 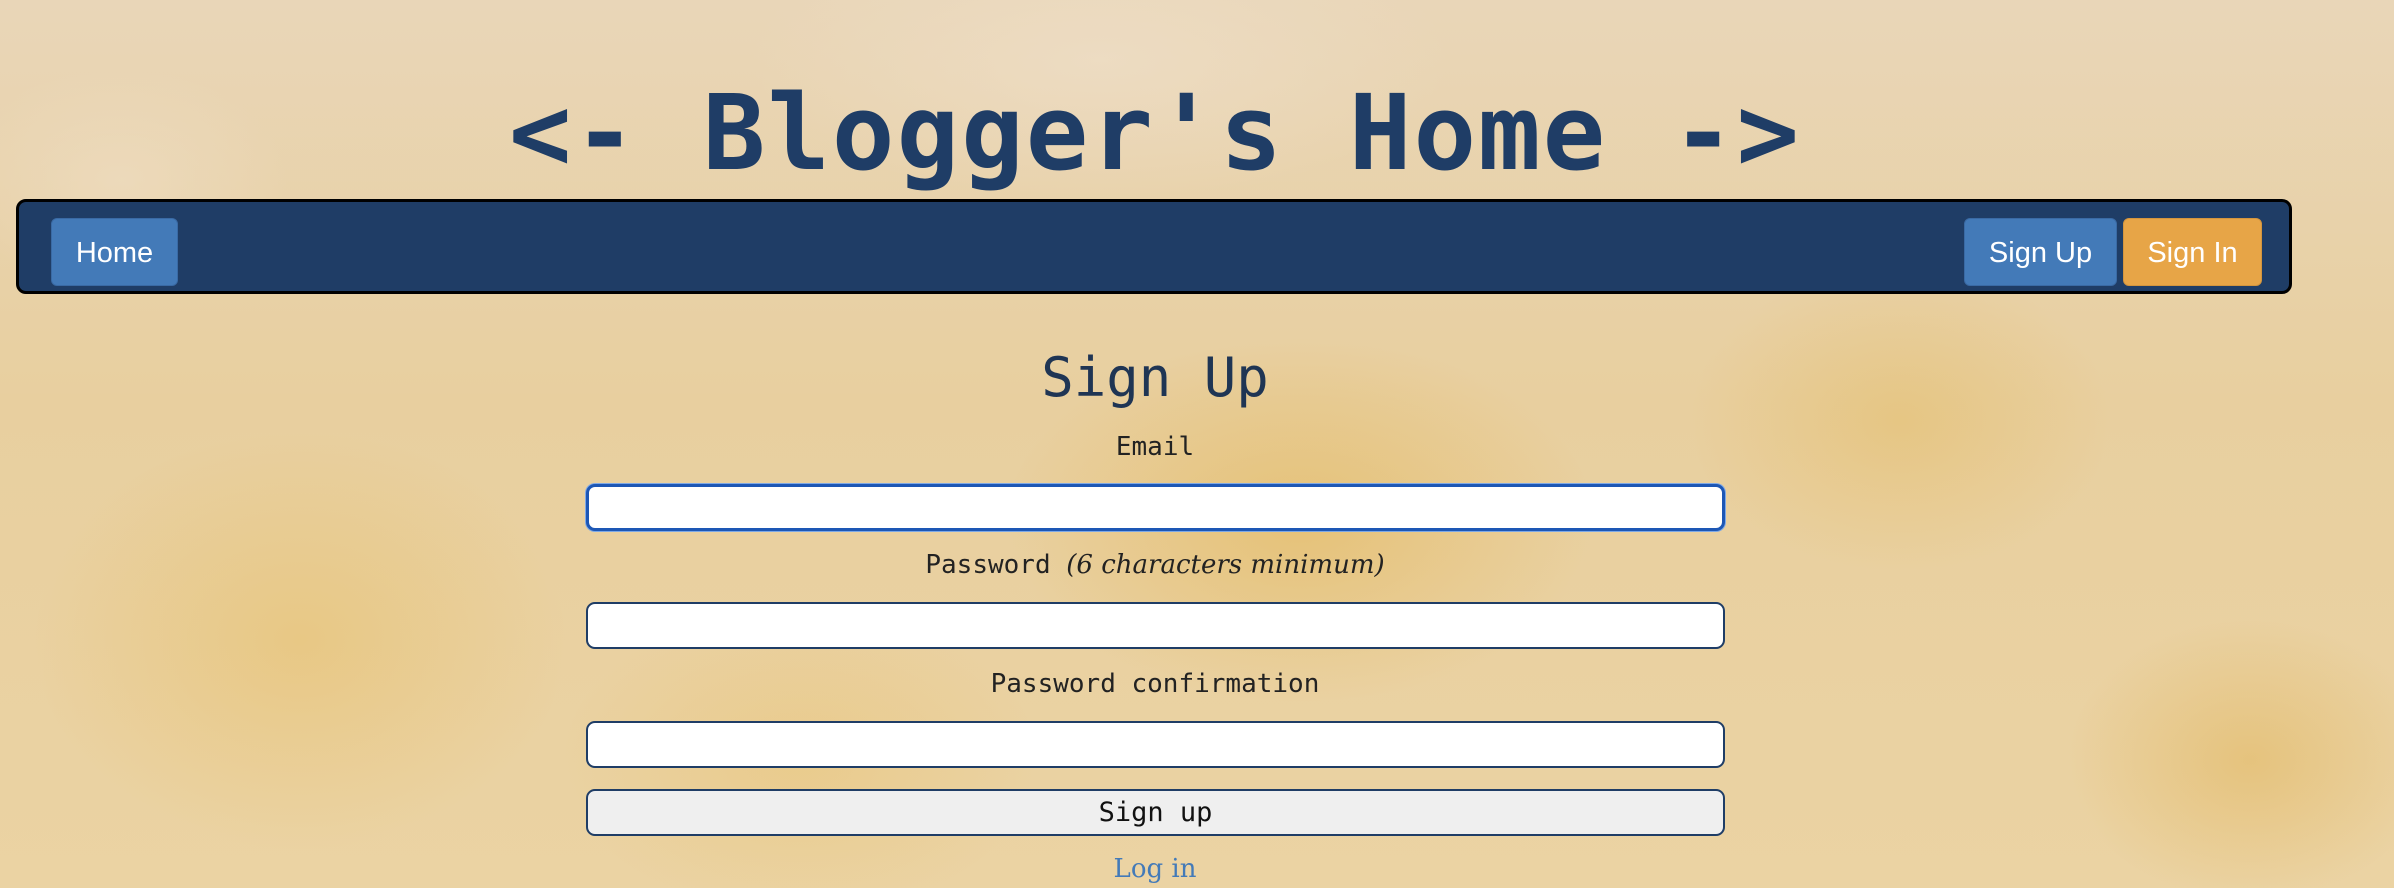 I want to click on nav-home-button: Home, so click(x=114, y=252).